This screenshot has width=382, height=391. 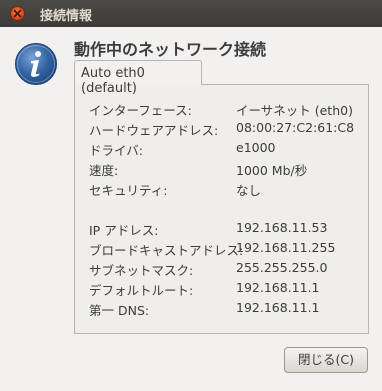 What do you see at coordinates (278, 307) in the screenshot?
I see `detail-value-primary-dns: 192.168.11.1` at bounding box center [278, 307].